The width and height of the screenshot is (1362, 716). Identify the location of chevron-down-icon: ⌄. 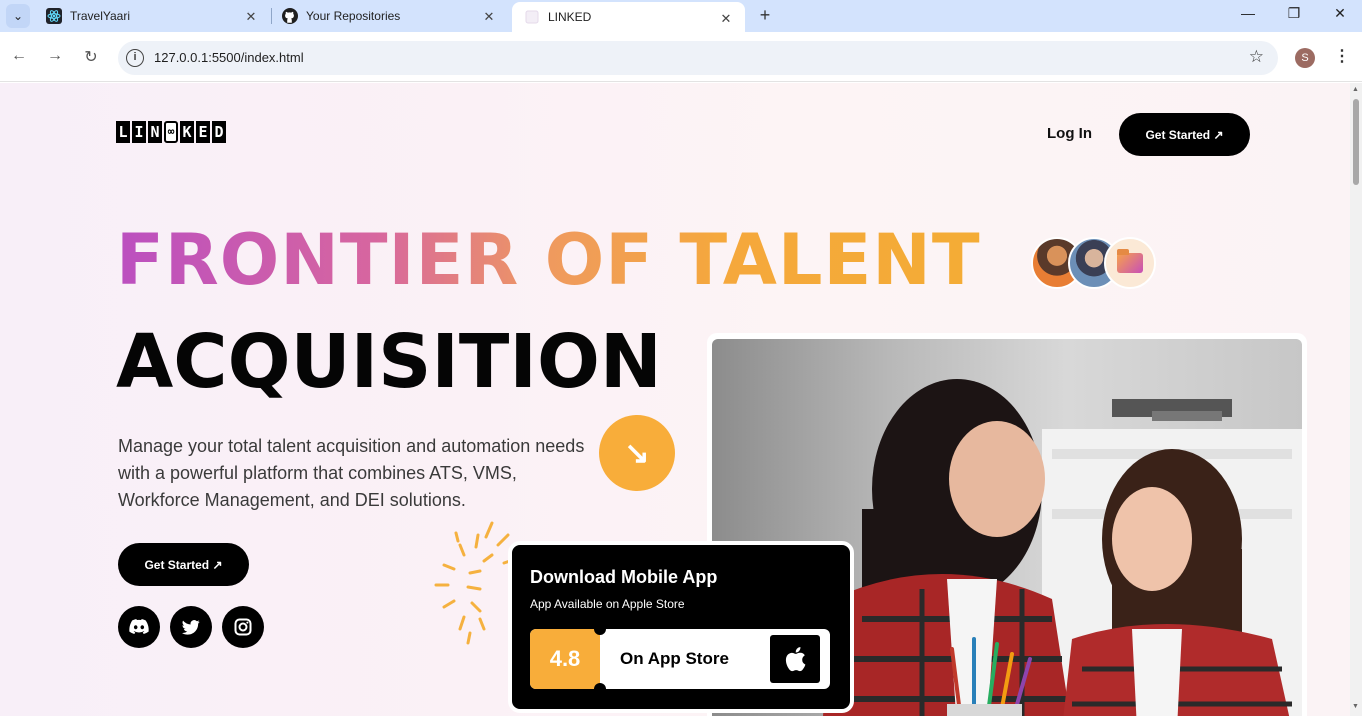
(18, 16).